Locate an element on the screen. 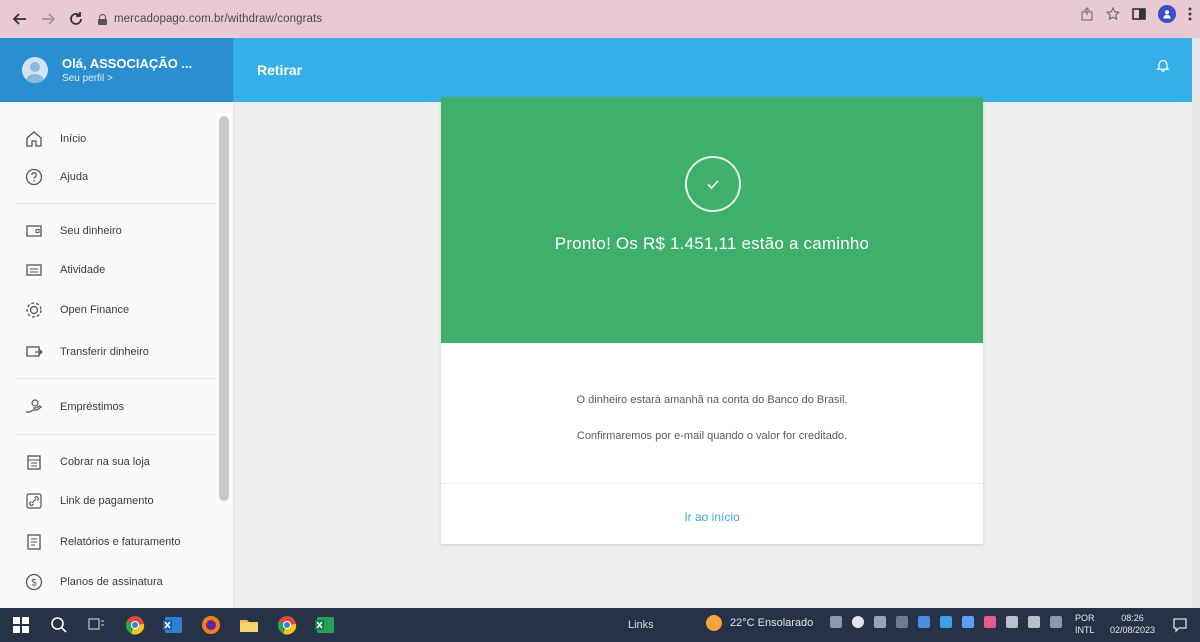 This screenshot has height=642, width=1200. sidebar-item-cobrar-loja: Cobrar na sua loja is located at coordinates (87, 462).